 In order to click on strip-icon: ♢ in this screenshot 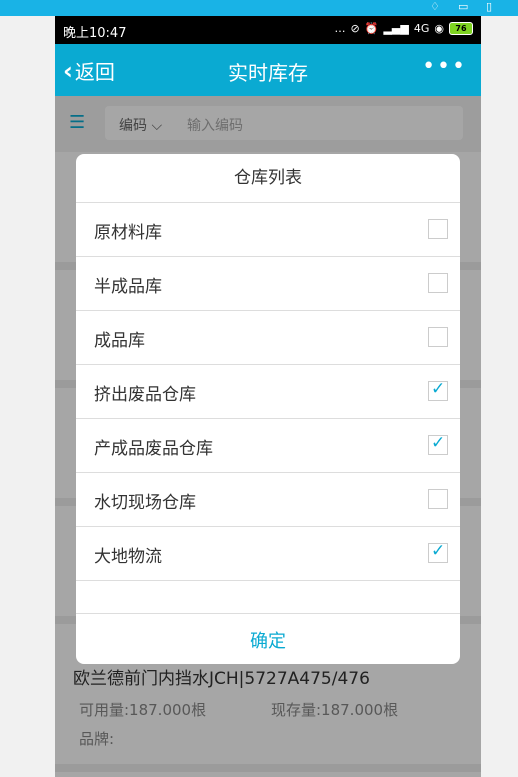, I will do `click(435, 6)`.